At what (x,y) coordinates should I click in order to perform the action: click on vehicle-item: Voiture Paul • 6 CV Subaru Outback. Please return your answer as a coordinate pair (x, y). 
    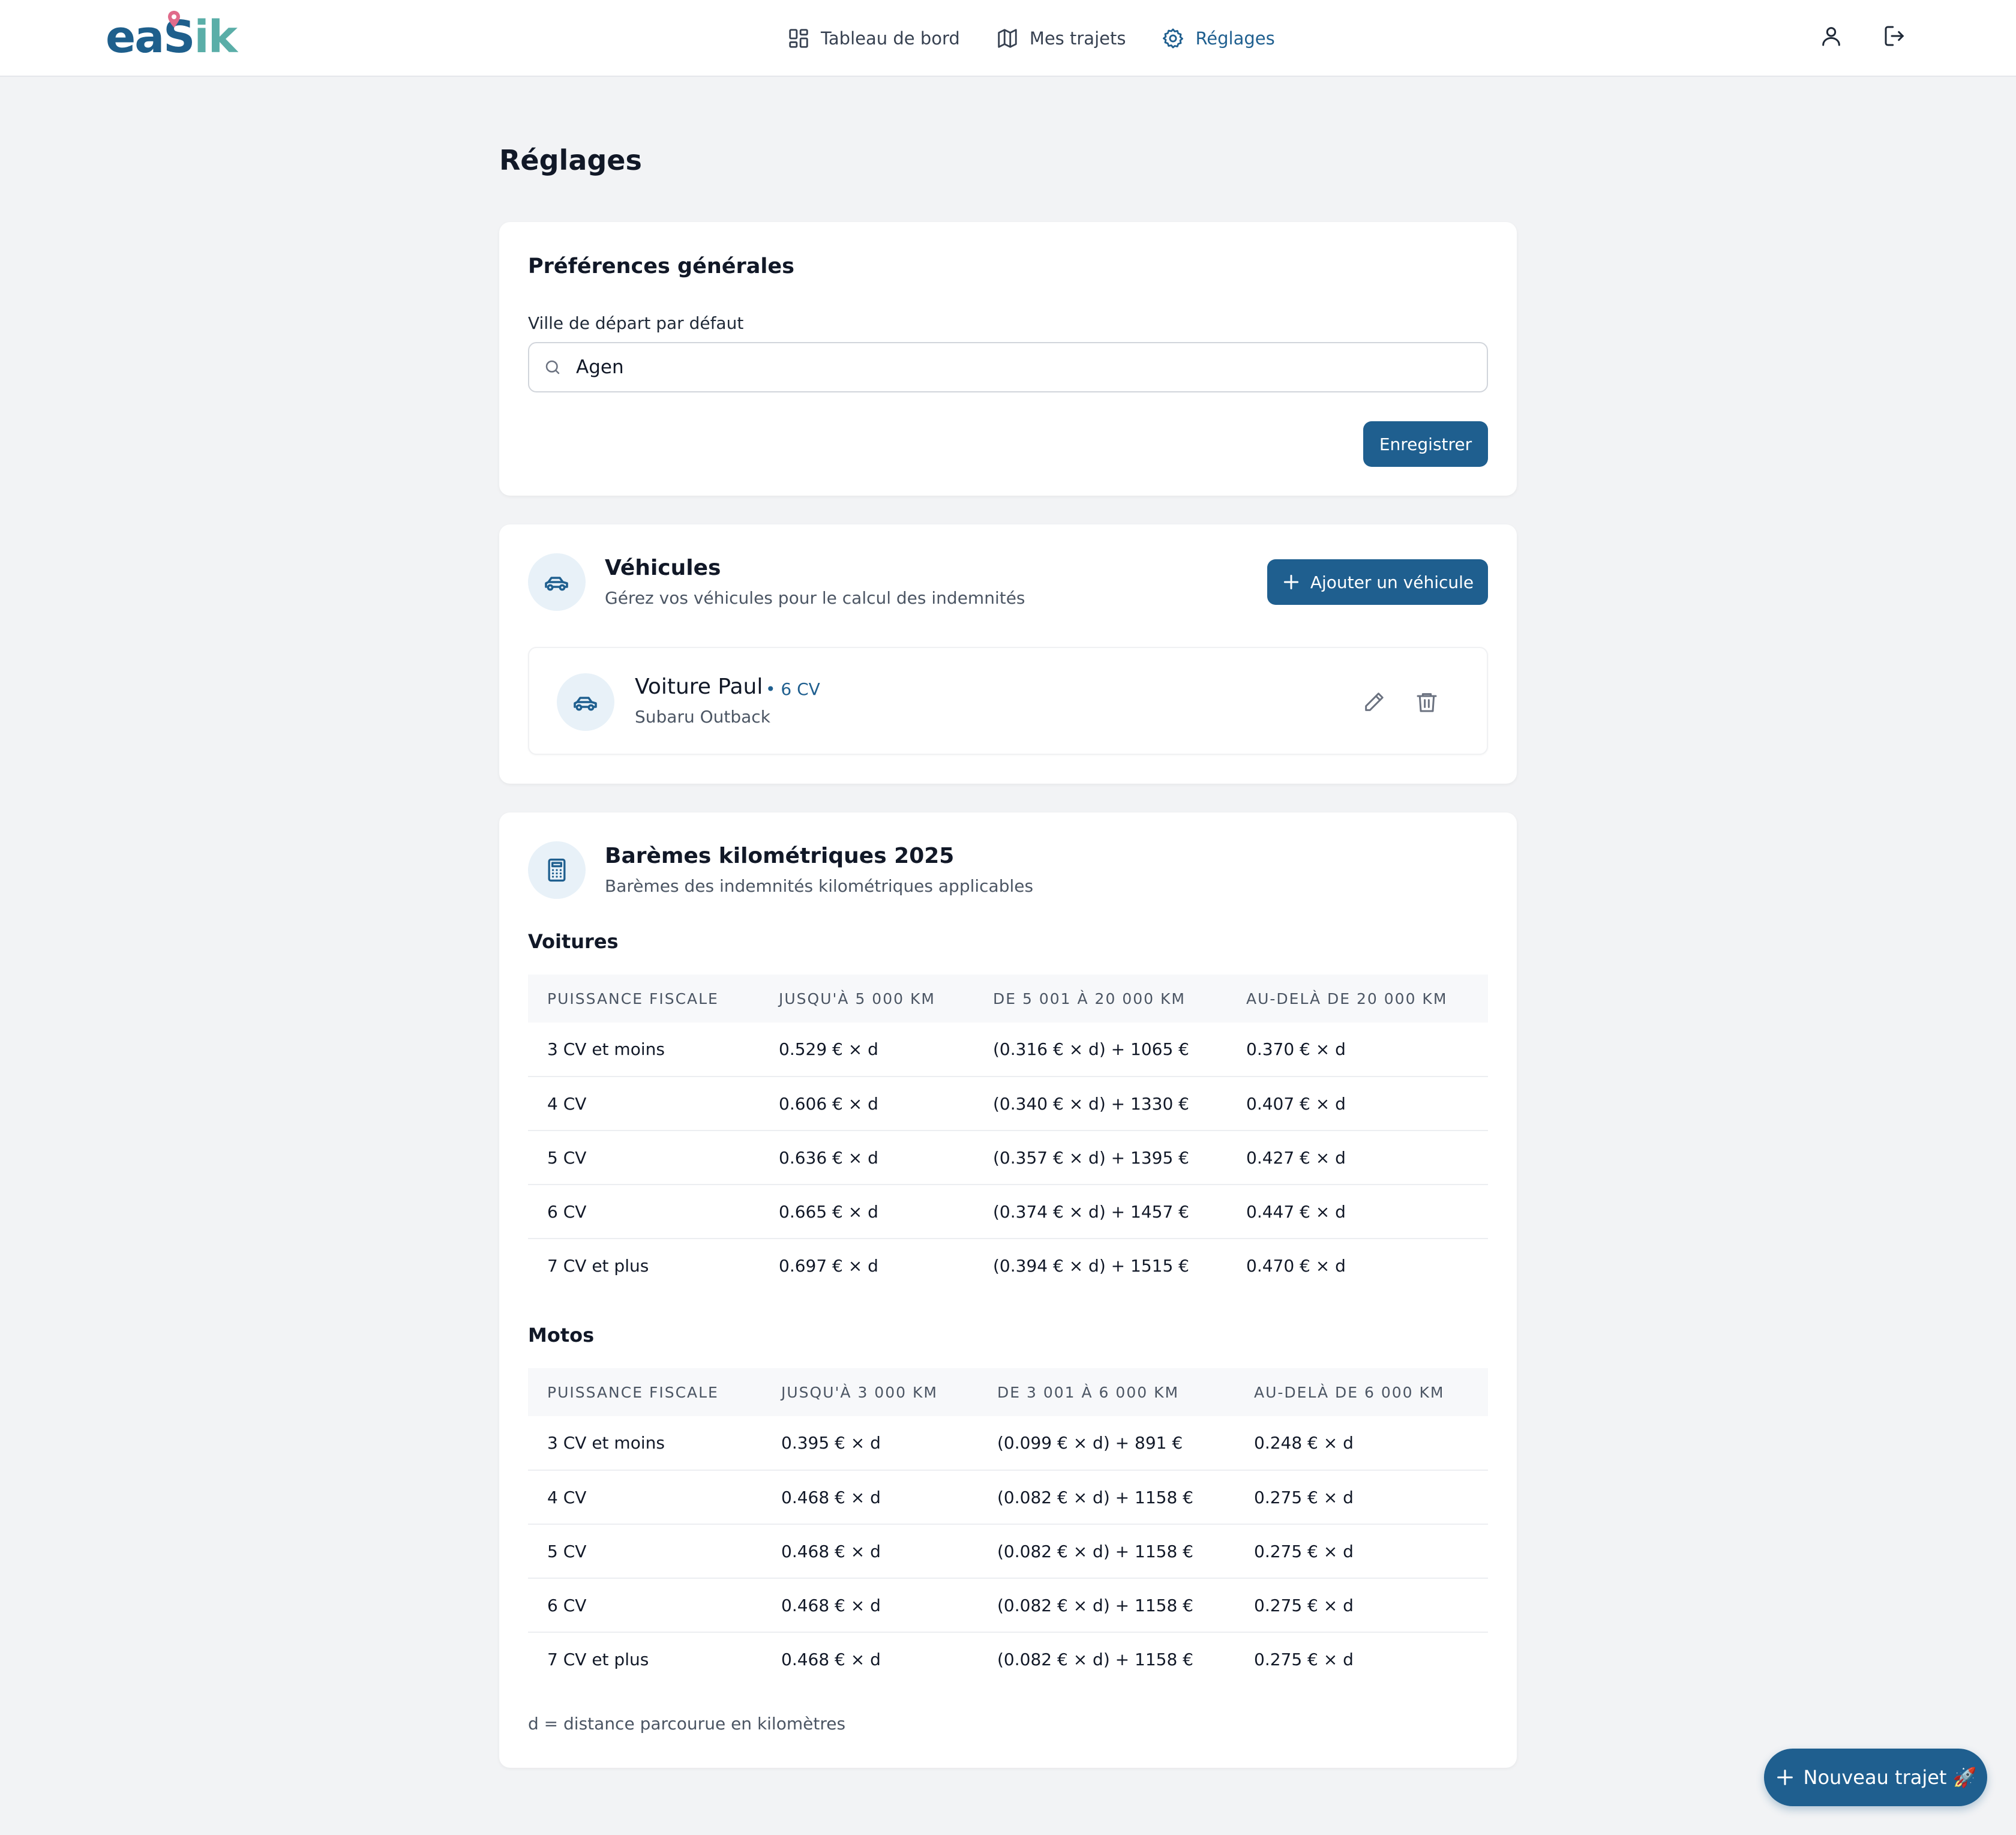
    Looking at the image, I should click on (1008, 701).